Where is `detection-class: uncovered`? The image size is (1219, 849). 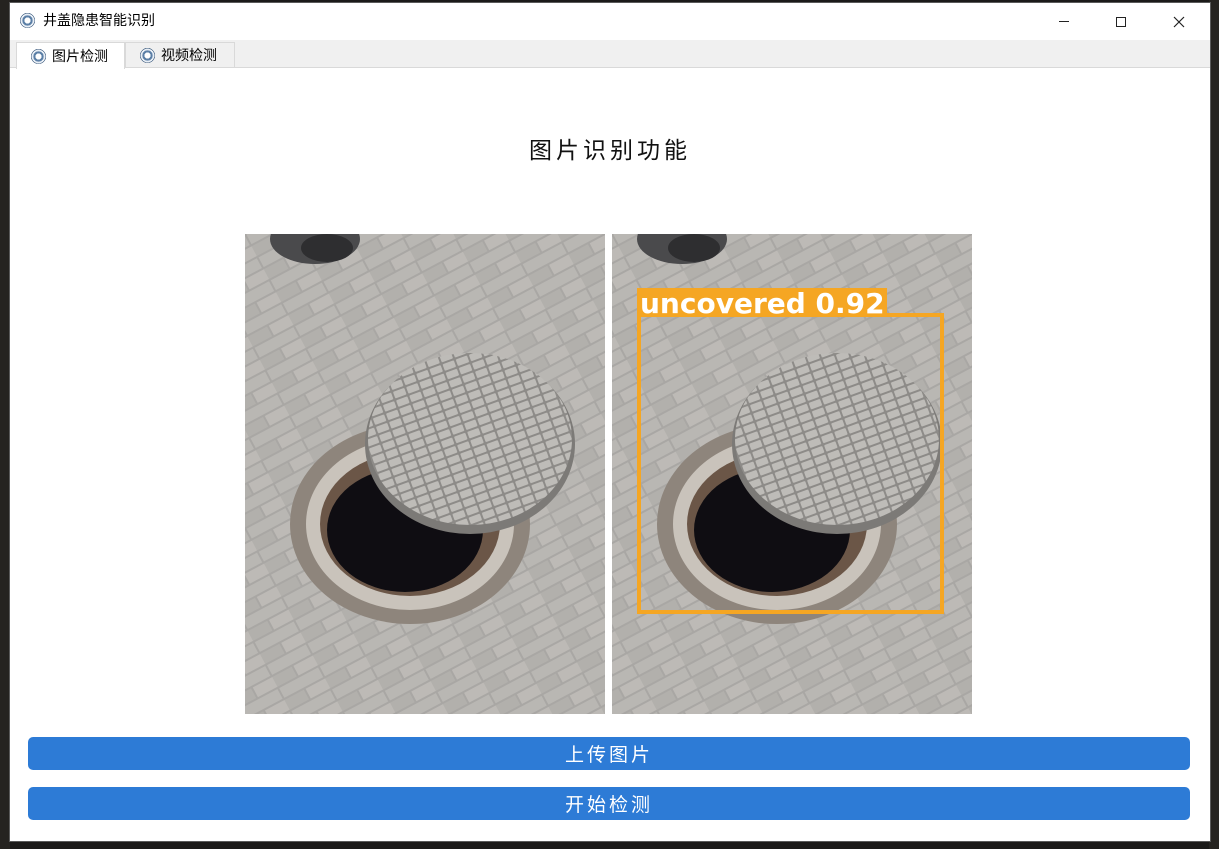 detection-class: uncovered is located at coordinates (723, 303).